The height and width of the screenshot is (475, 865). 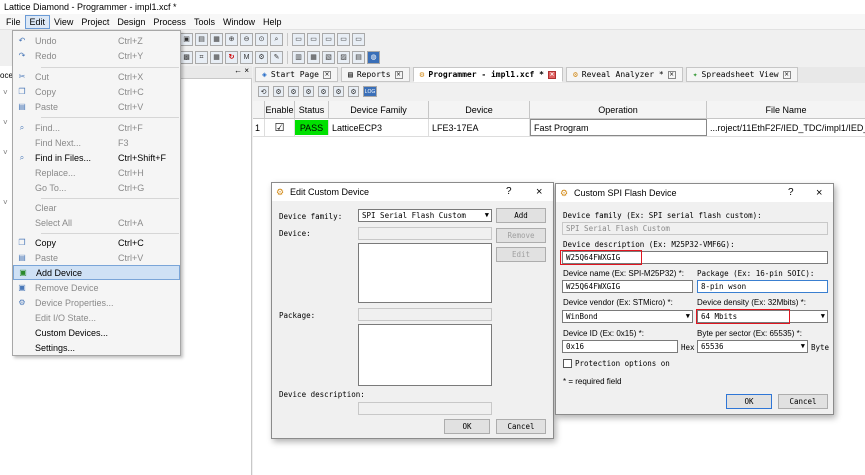 I want to click on chain-icon: ⚙, so click(x=278, y=91).